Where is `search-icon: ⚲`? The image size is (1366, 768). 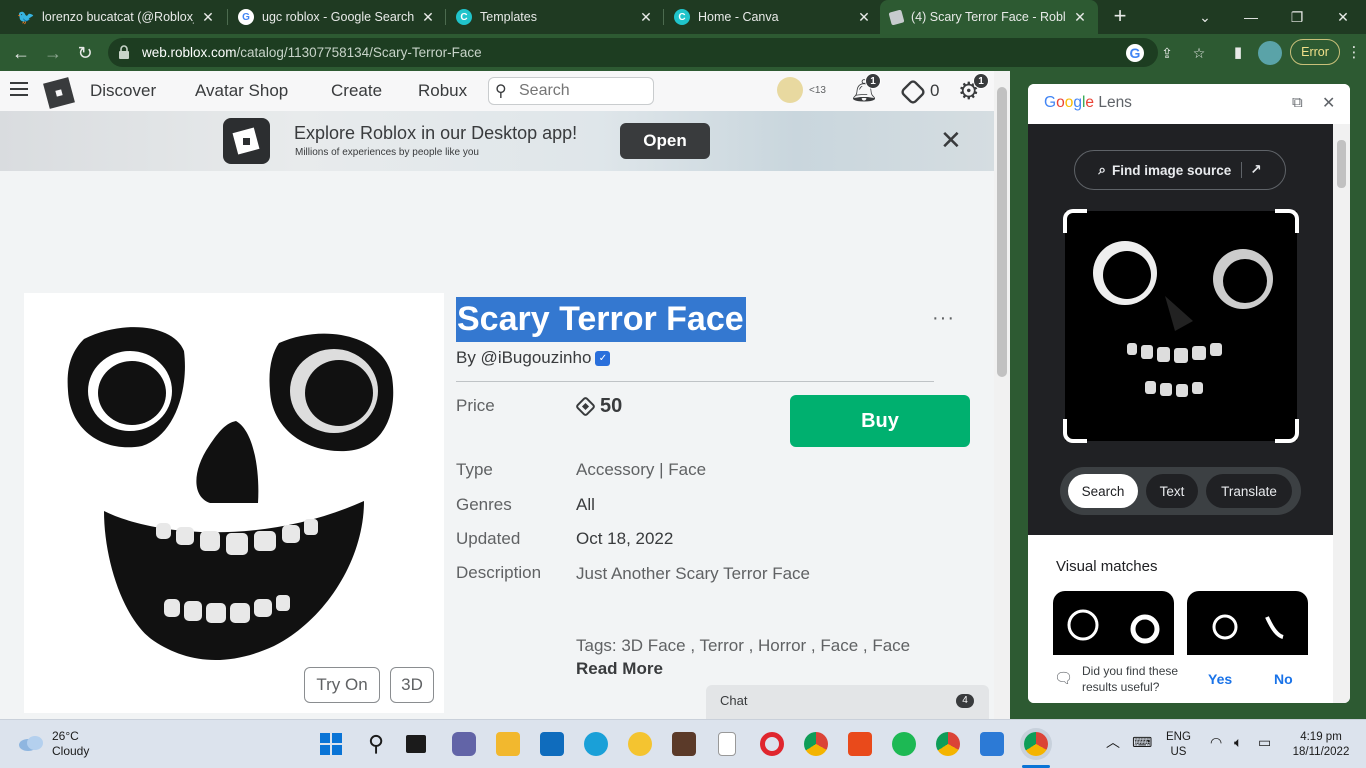
search-icon: ⚲ is located at coordinates (376, 744).